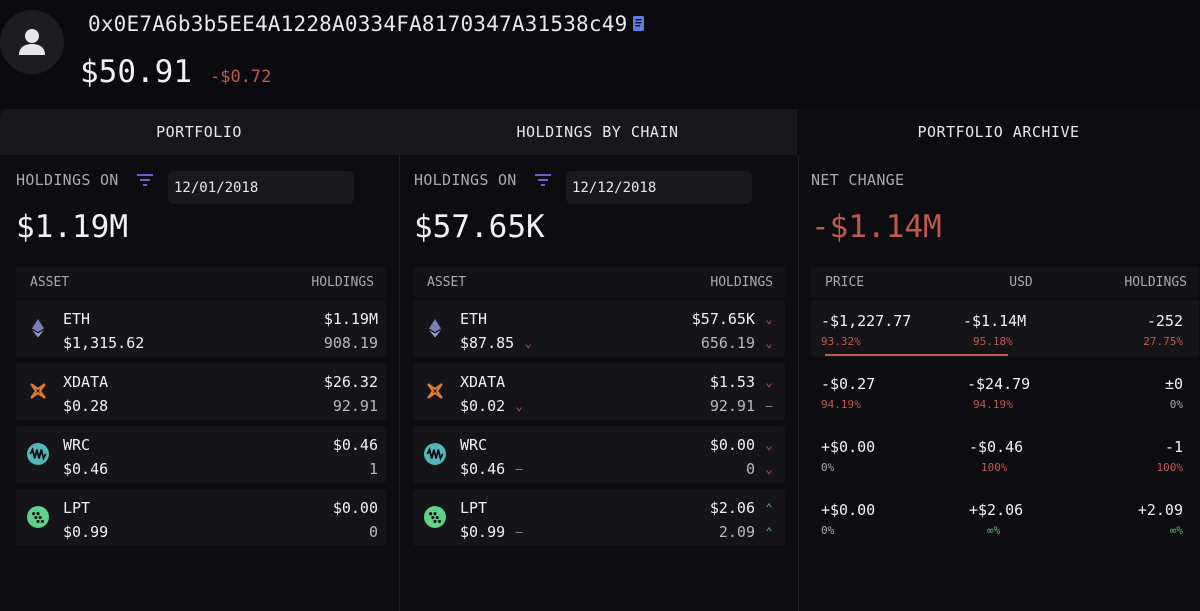 The height and width of the screenshot is (611, 1200). Describe the element at coordinates (1176, 530) in the screenshot. I see `holdings-change-percent: ∞%` at that location.